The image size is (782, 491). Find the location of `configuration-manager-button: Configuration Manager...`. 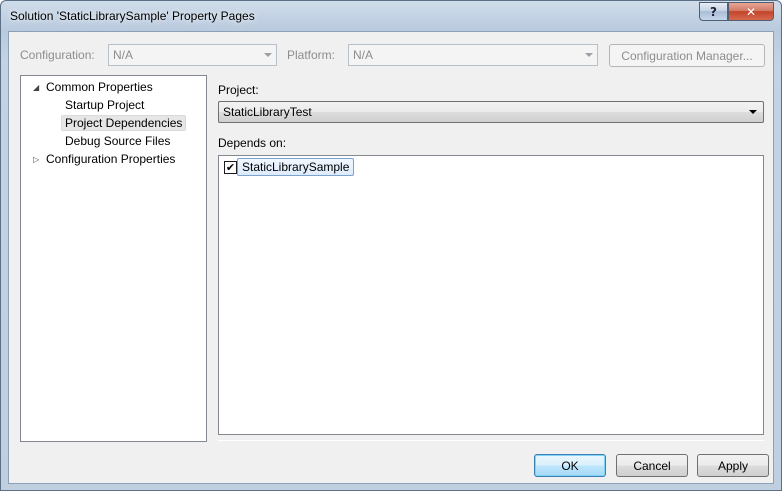

configuration-manager-button: Configuration Manager... is located at coordinates (687, 55).